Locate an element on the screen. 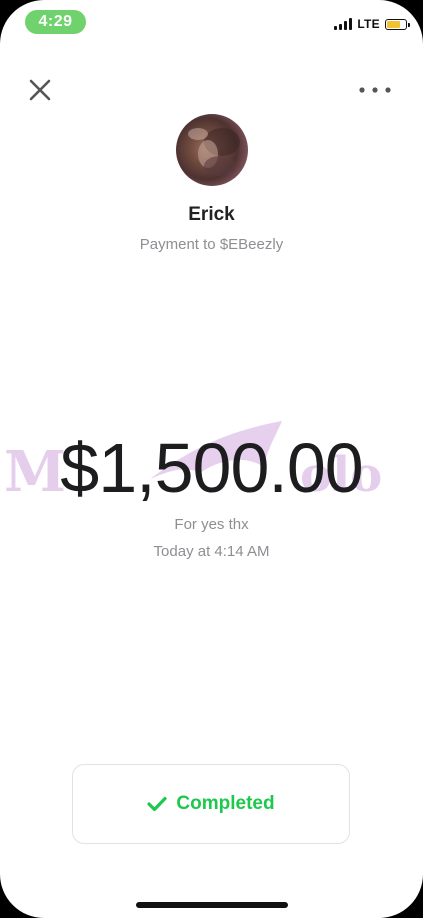  checkmark-icon is located at coordinates (157, 804).